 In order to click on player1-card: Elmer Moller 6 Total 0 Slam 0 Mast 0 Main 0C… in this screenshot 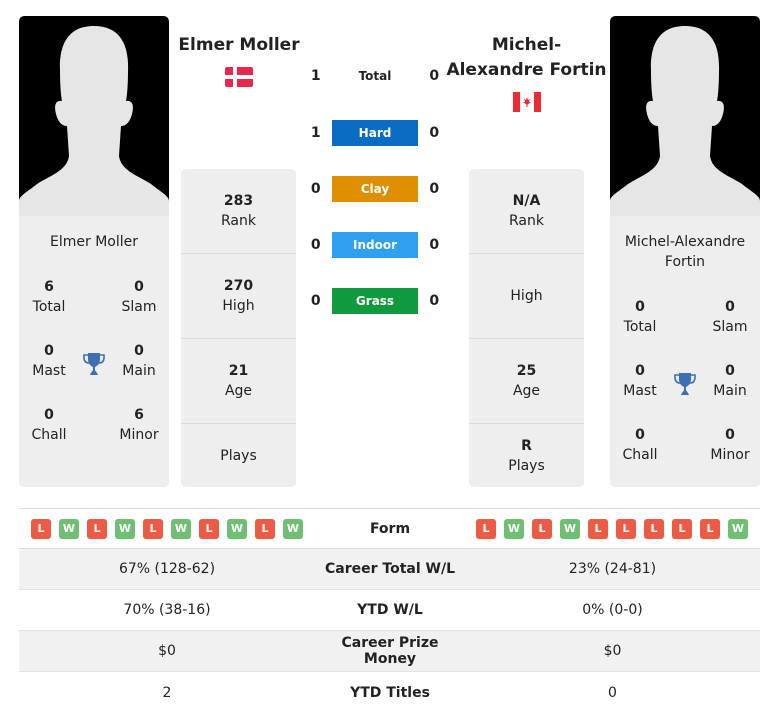, I will do `click(94, 251)`.